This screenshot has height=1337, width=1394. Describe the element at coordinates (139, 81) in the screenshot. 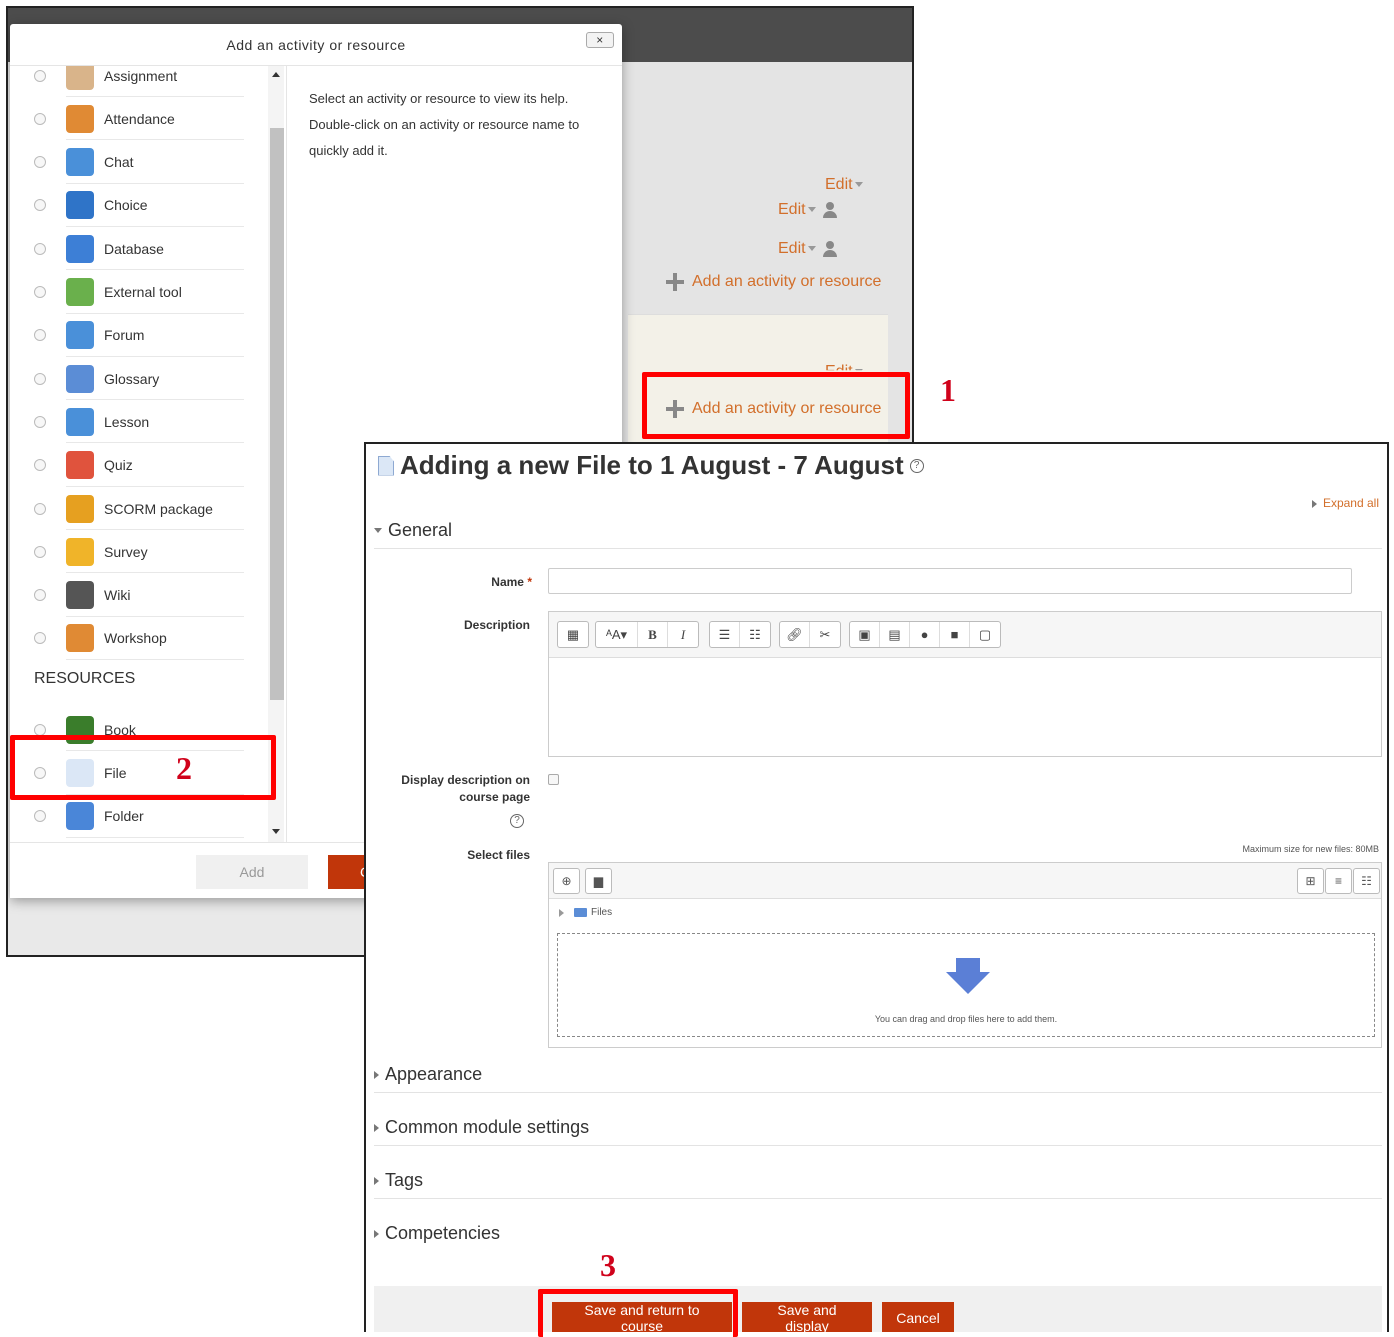

I see `module-item: Assignment` at that location.